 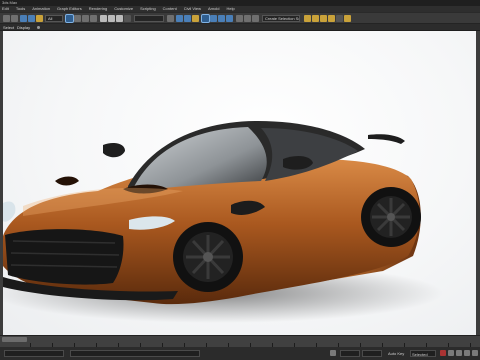 I want to click on tab-display: Display, so click(x=23, y=27).